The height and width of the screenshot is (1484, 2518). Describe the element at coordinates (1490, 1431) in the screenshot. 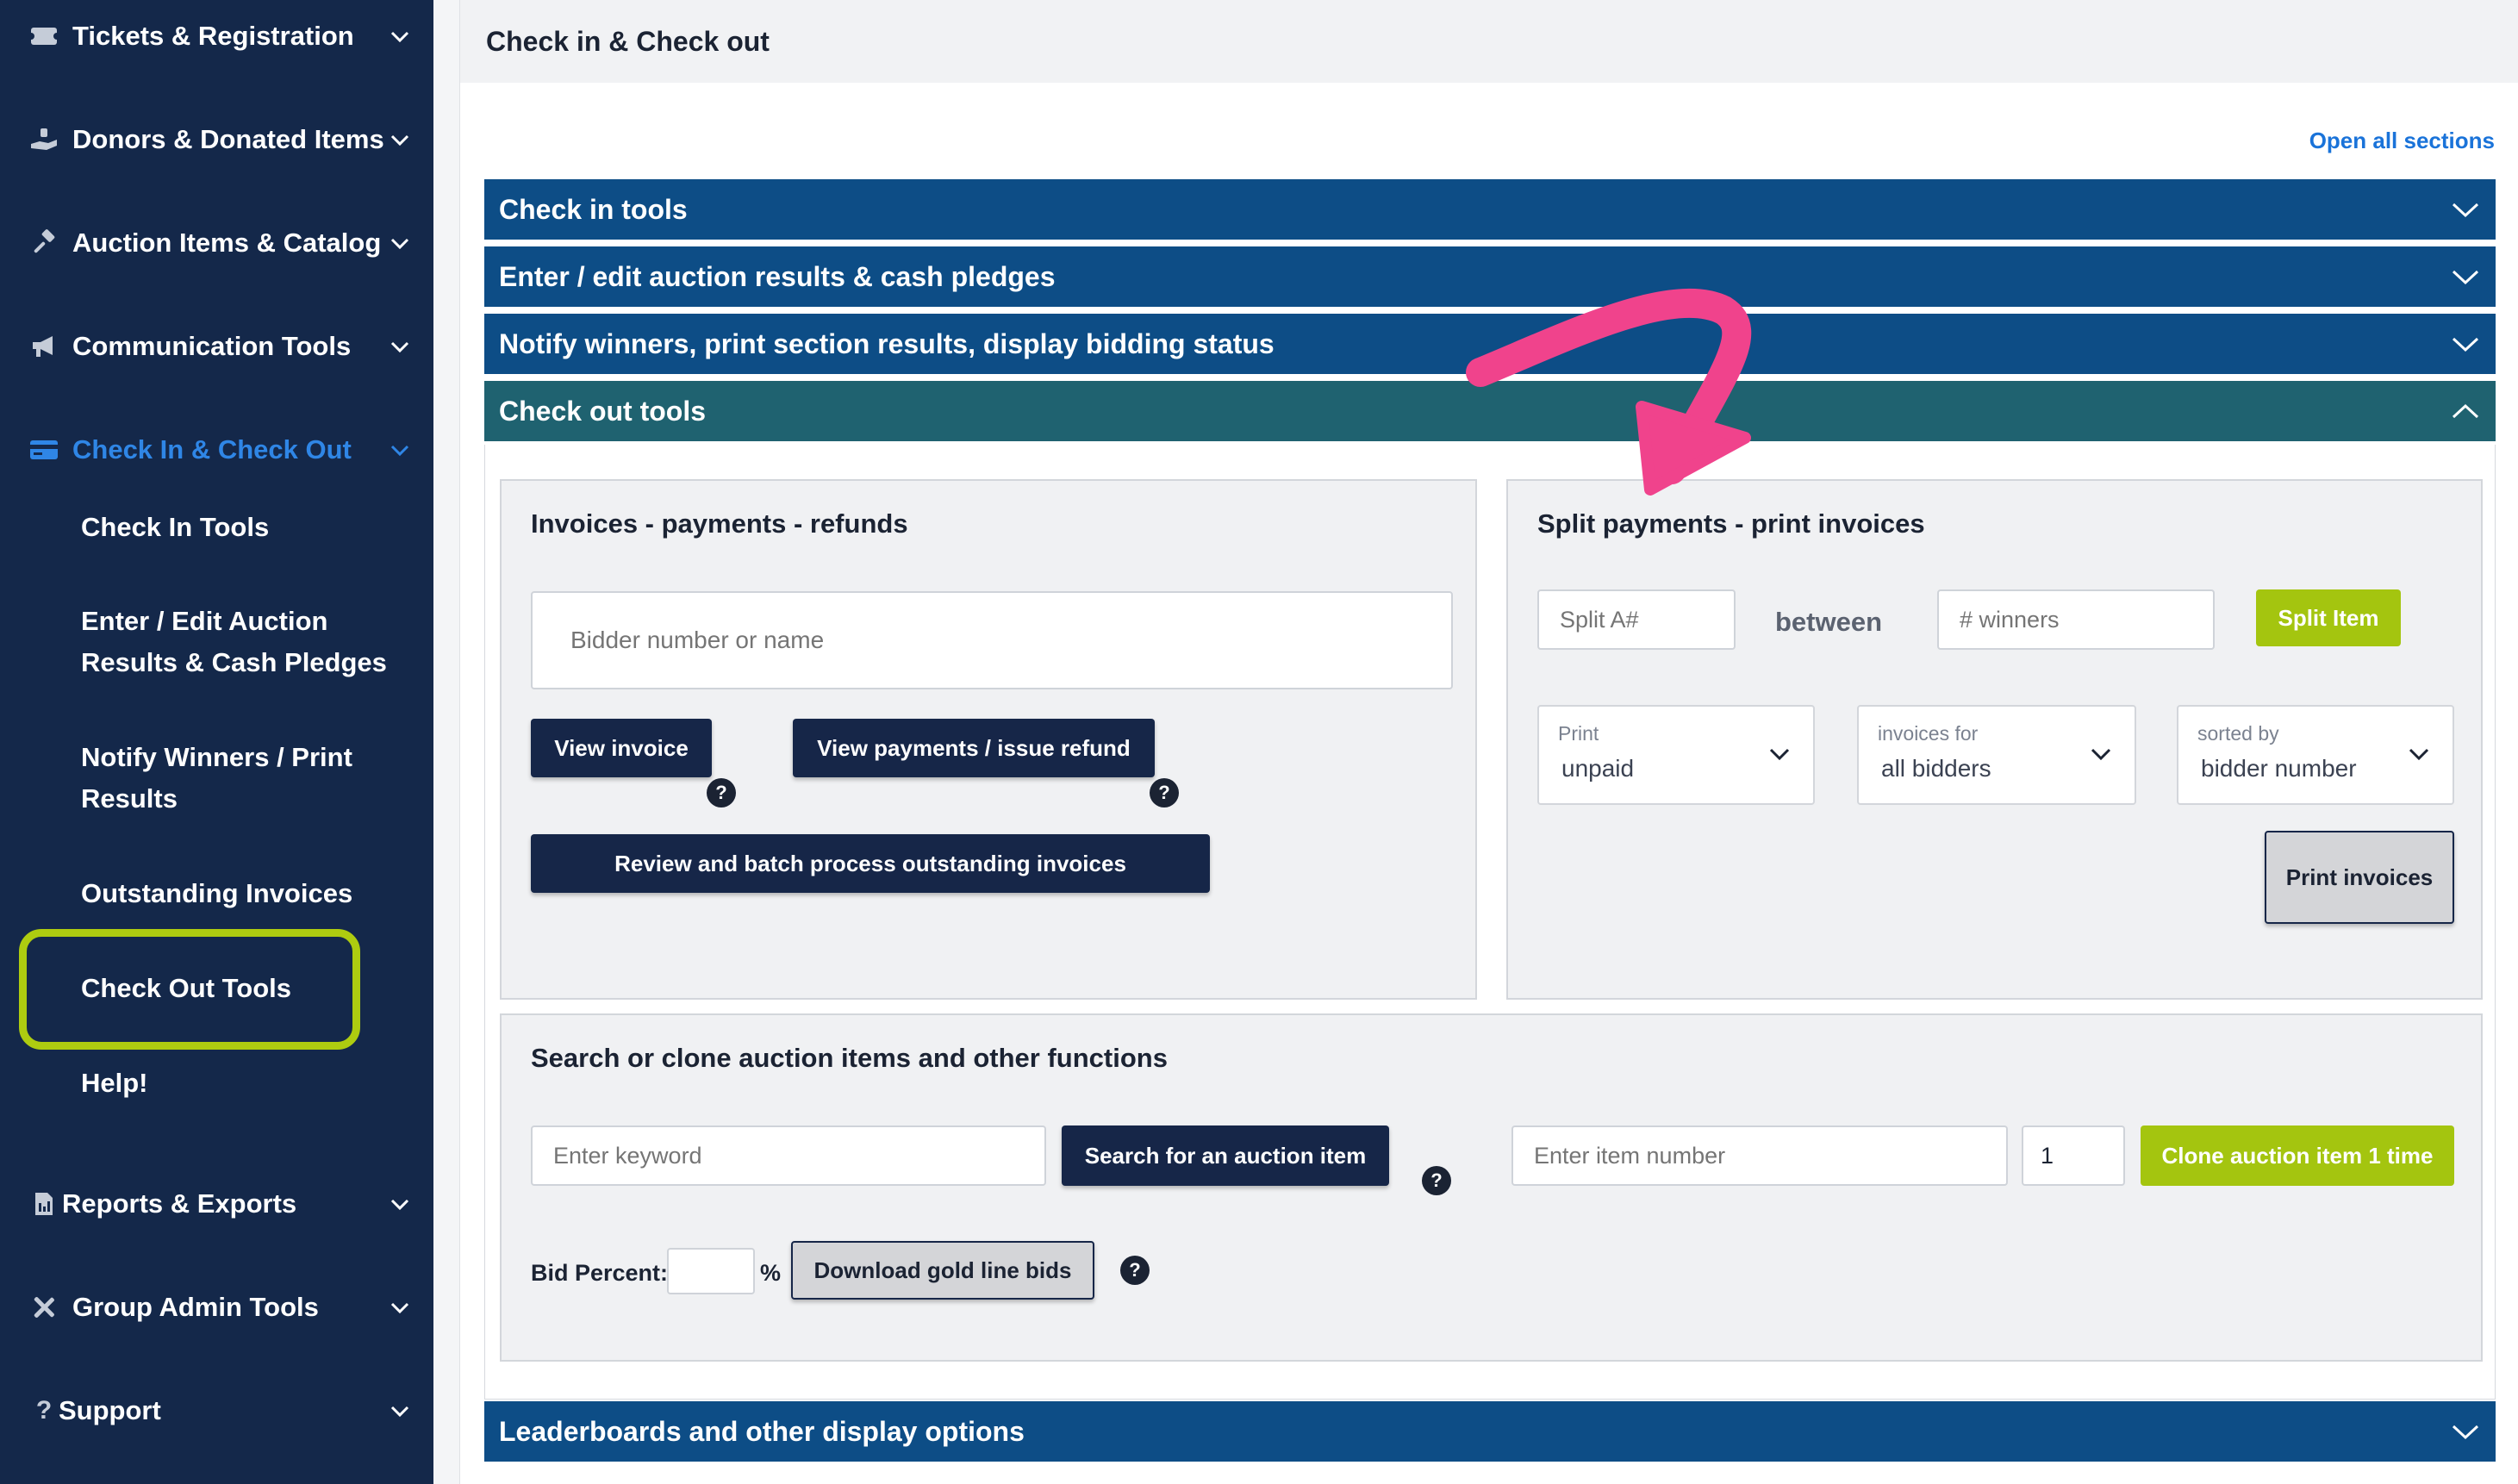

I see `section-leaderboards: Leaderboards and other display options` at that location.